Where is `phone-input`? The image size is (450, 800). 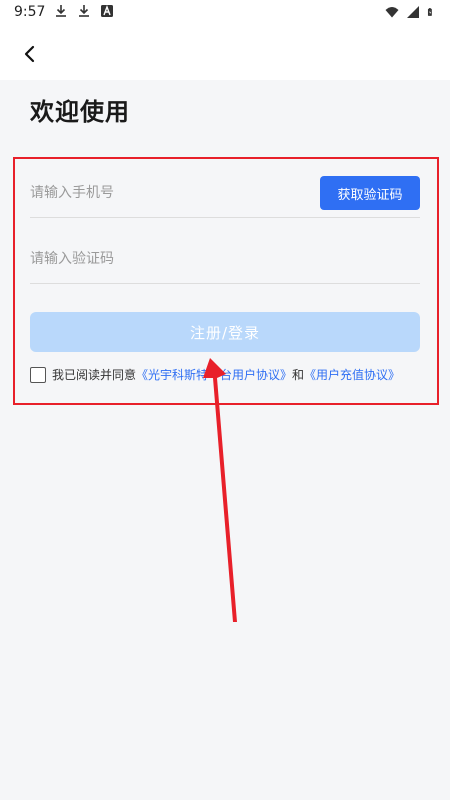 phone-input is located at coordinates (165, 193).